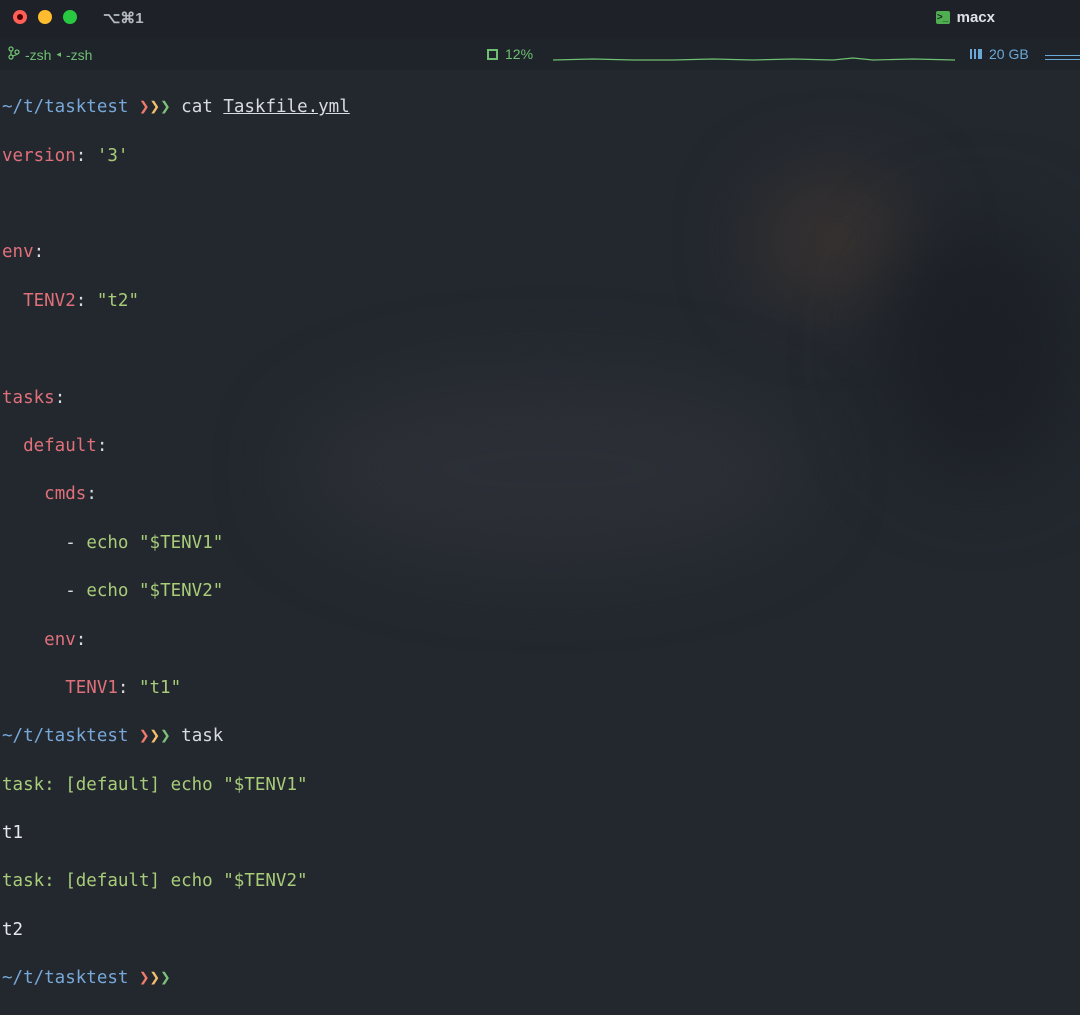 The height and width of the screenshot is (1015, 1080). Describe the element at coordinates (519, 54) in the screenshot. I see `cpu-percent: 12%` at that location.